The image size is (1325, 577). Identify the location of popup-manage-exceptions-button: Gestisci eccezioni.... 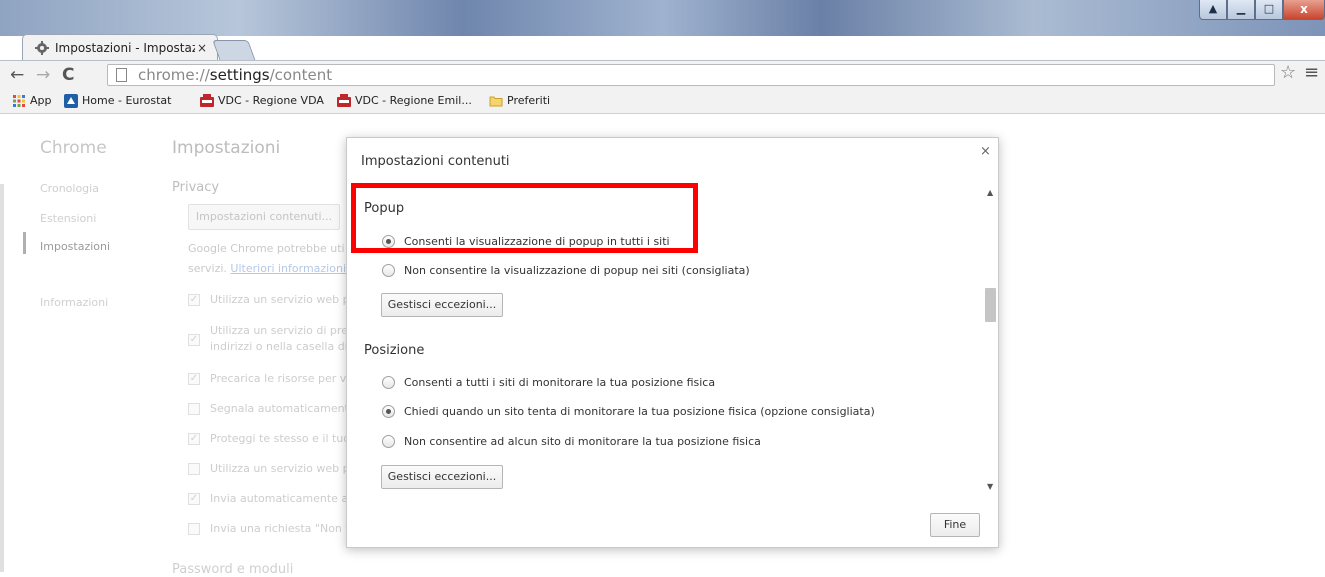
(442, 305).